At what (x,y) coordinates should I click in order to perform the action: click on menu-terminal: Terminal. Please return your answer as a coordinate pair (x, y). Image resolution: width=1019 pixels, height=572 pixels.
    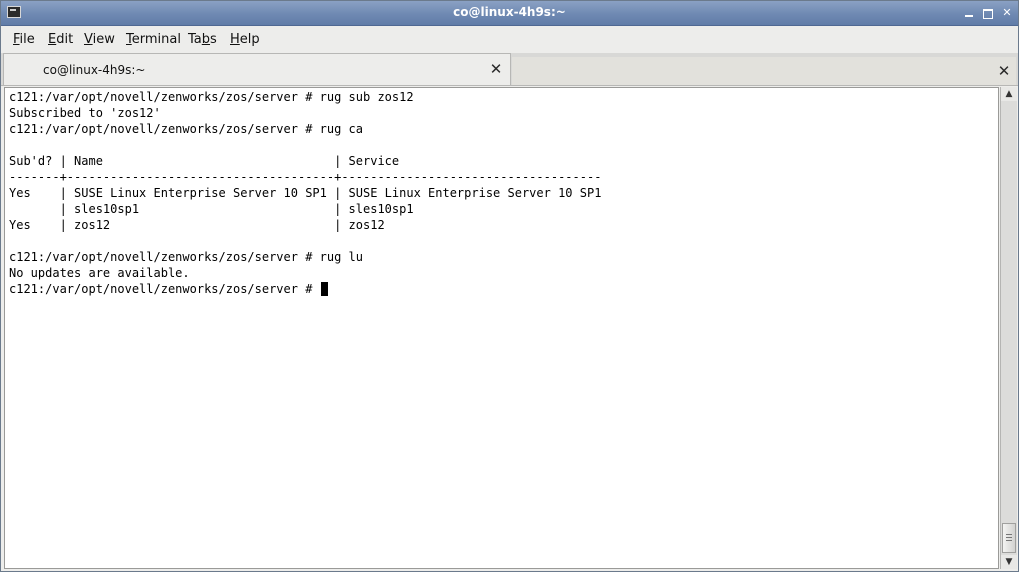
    Looking at the image, I should click on (153, 39).